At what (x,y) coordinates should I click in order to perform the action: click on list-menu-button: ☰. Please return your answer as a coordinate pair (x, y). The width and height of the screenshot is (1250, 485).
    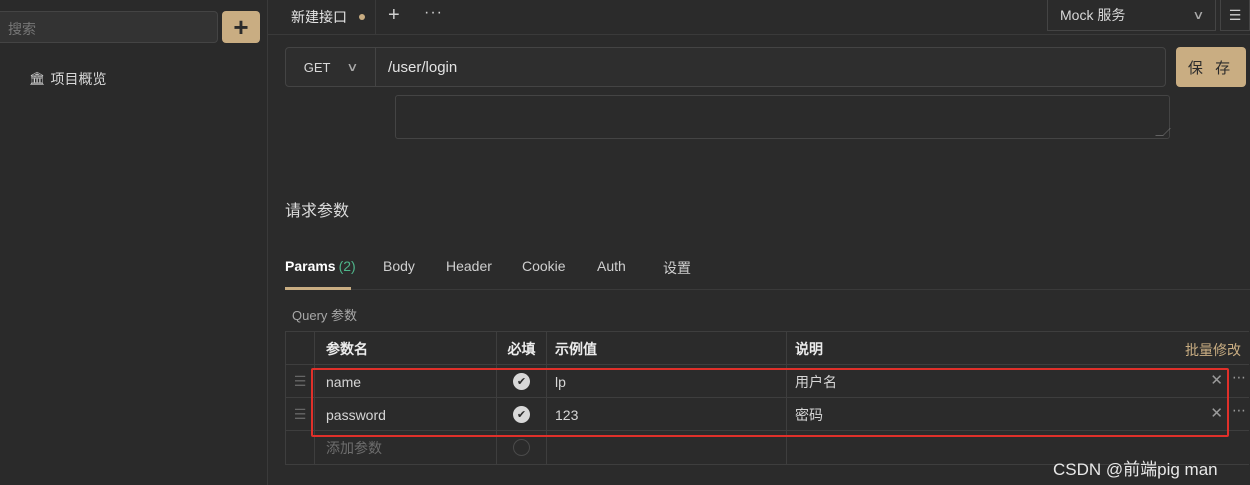
    Looking at the image, I should click on (1235, 15).